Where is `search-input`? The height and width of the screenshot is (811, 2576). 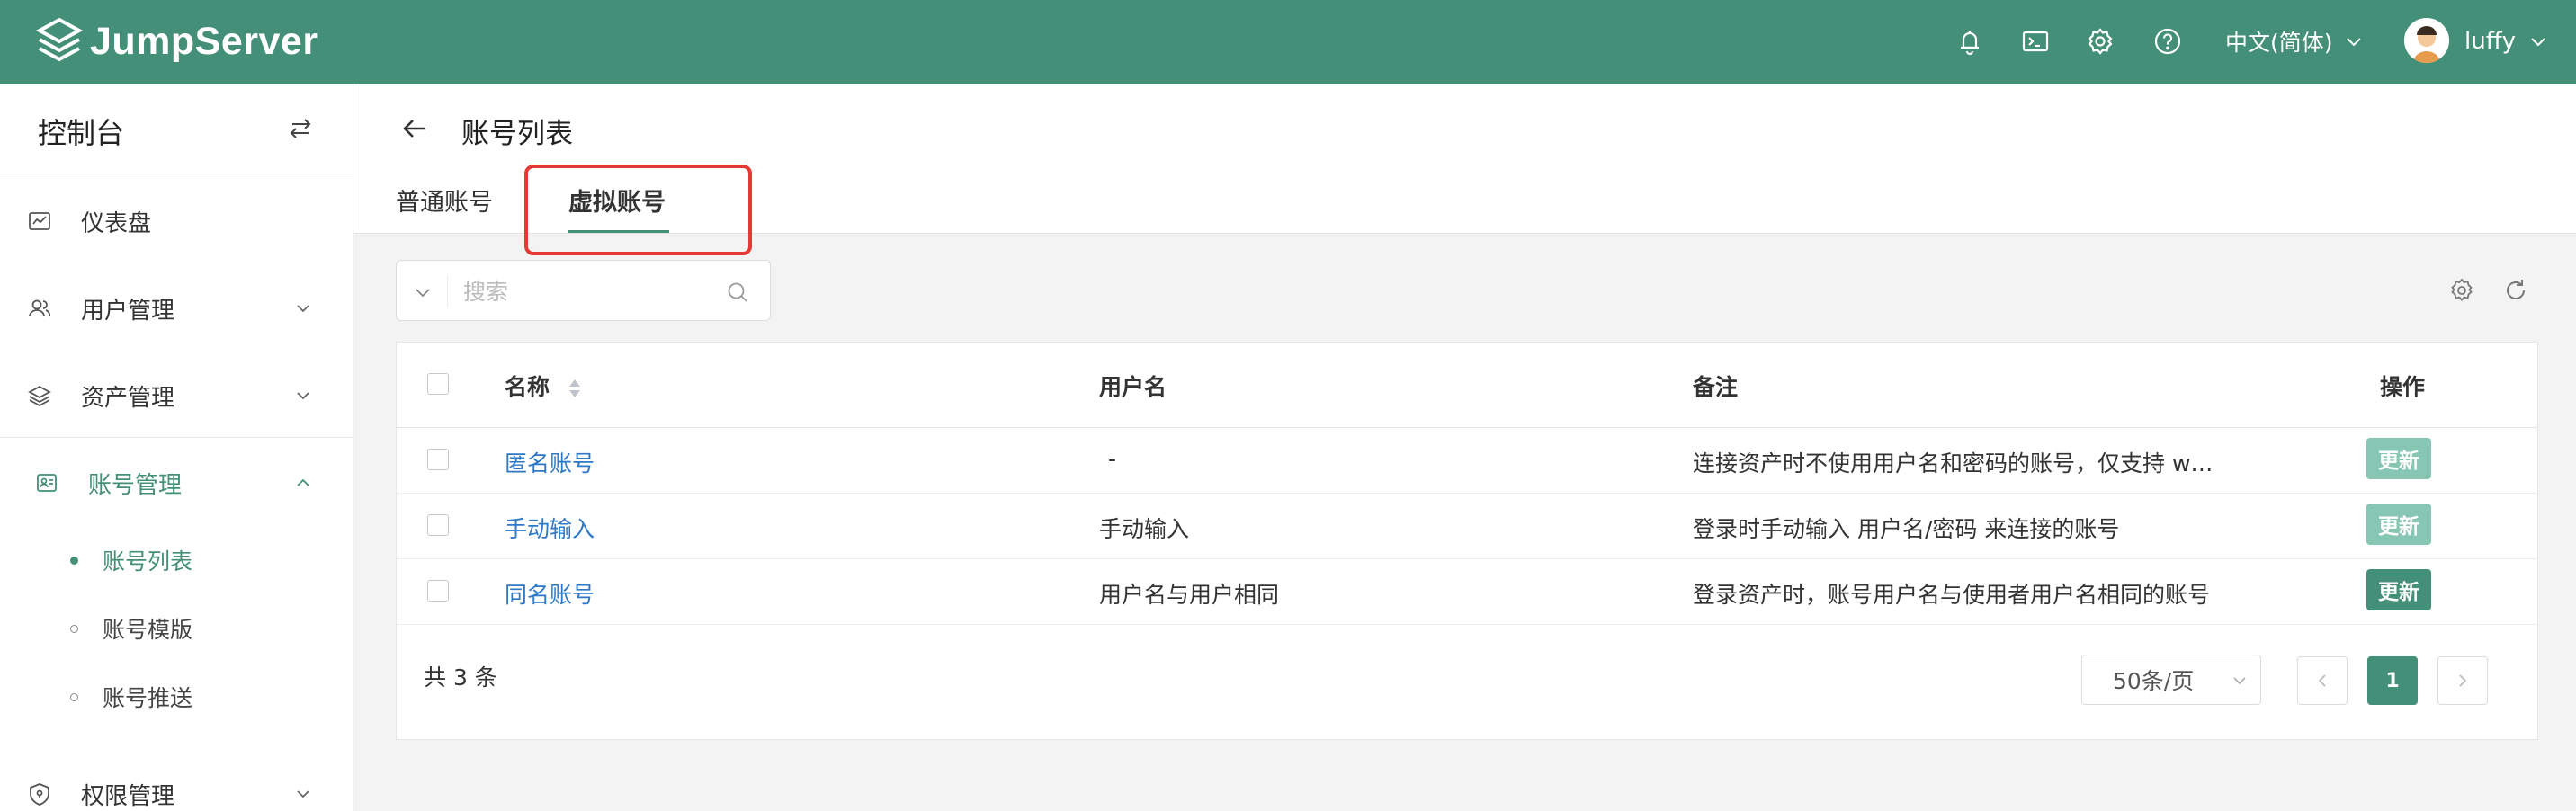 search-input is located at coordinates (584, 291).